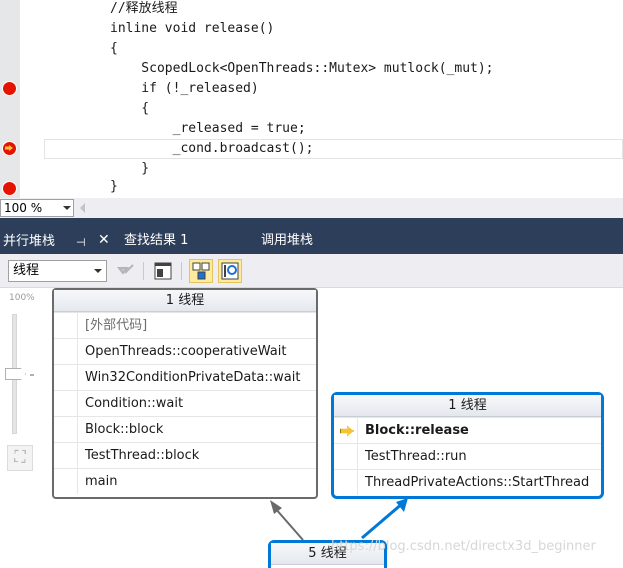 This screenshot has width=623, height=568. I want to click on breakpoint-current-statement-icon, so click(9, 148).